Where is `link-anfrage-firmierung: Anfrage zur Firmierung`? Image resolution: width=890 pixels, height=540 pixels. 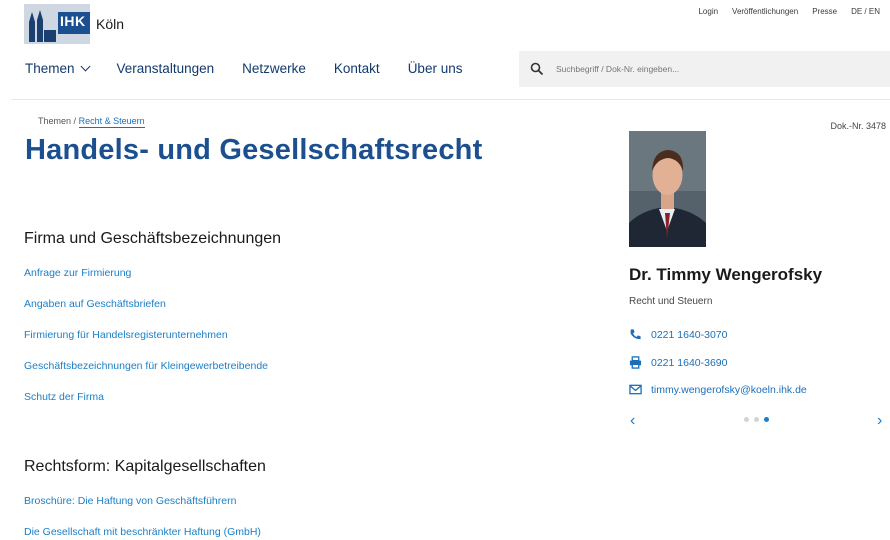
link-anfrage-firmierung: Anfrage zur Firmierung is located at coordinates (77, 273).